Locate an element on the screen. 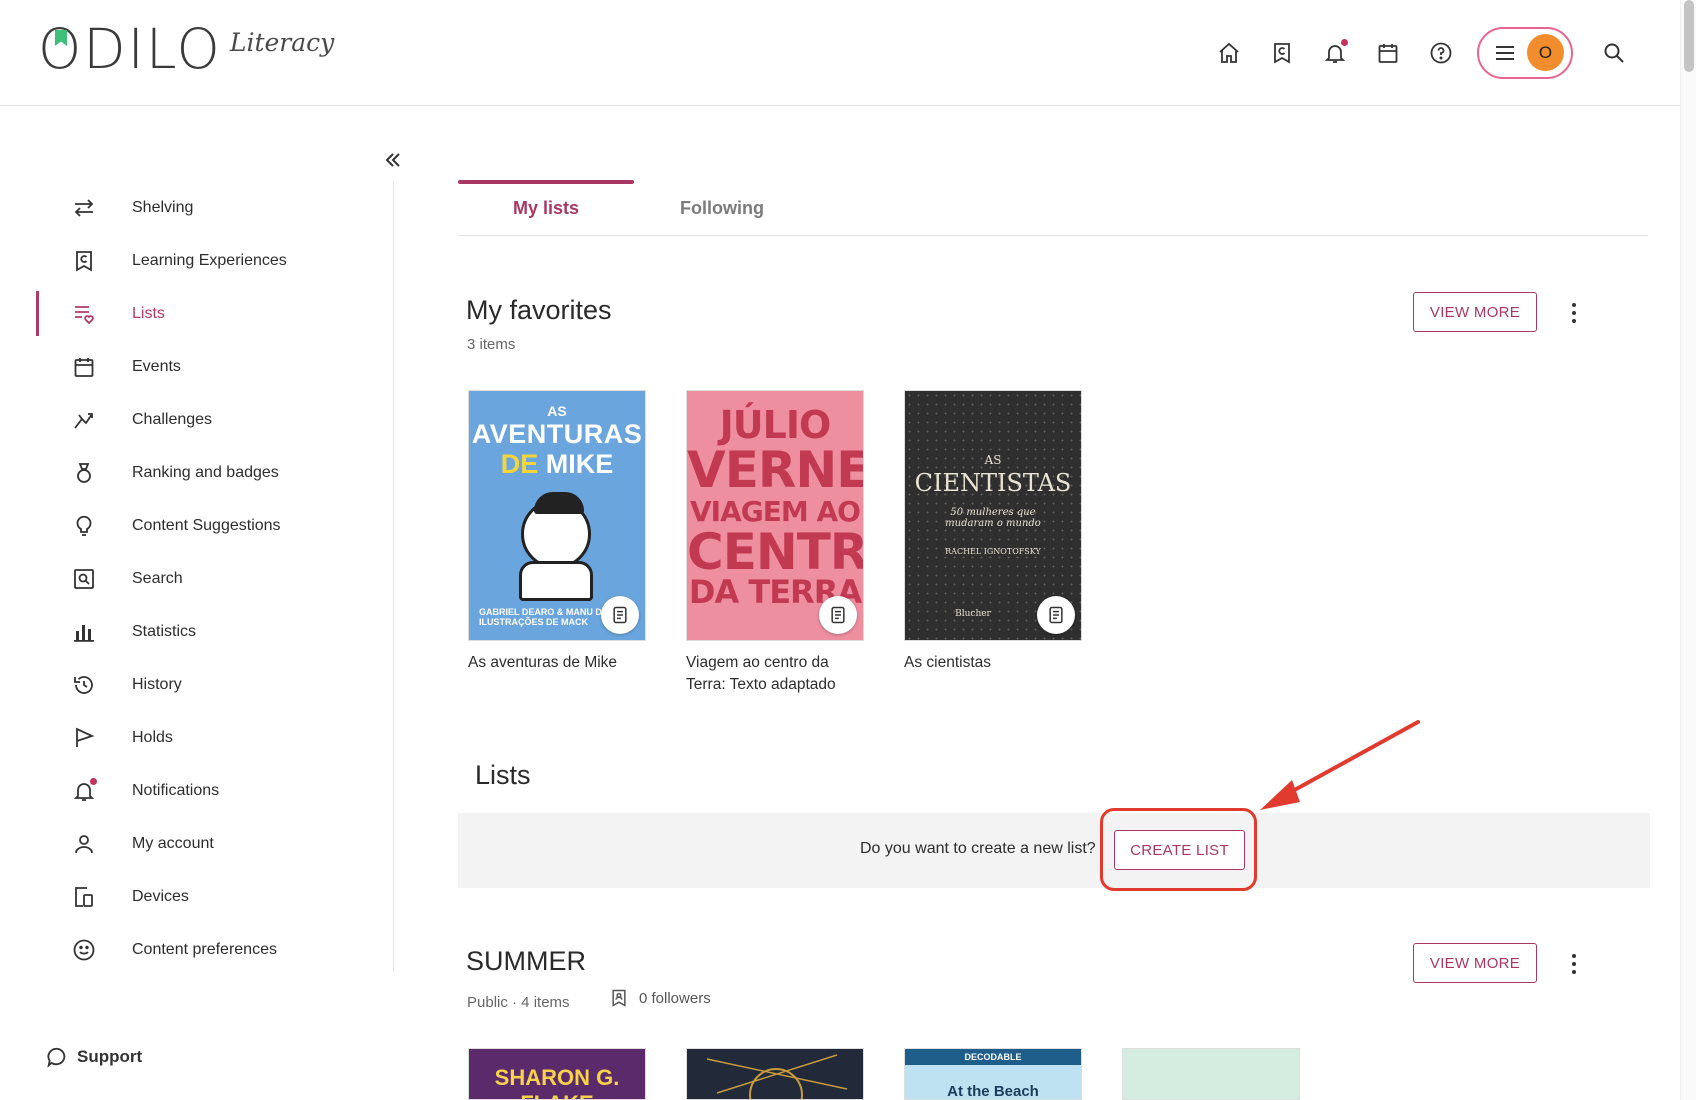 The width and height of the screenshot is (1696, 1100). sidebar-item-lists: Lists is located at coordinates (206, 313).